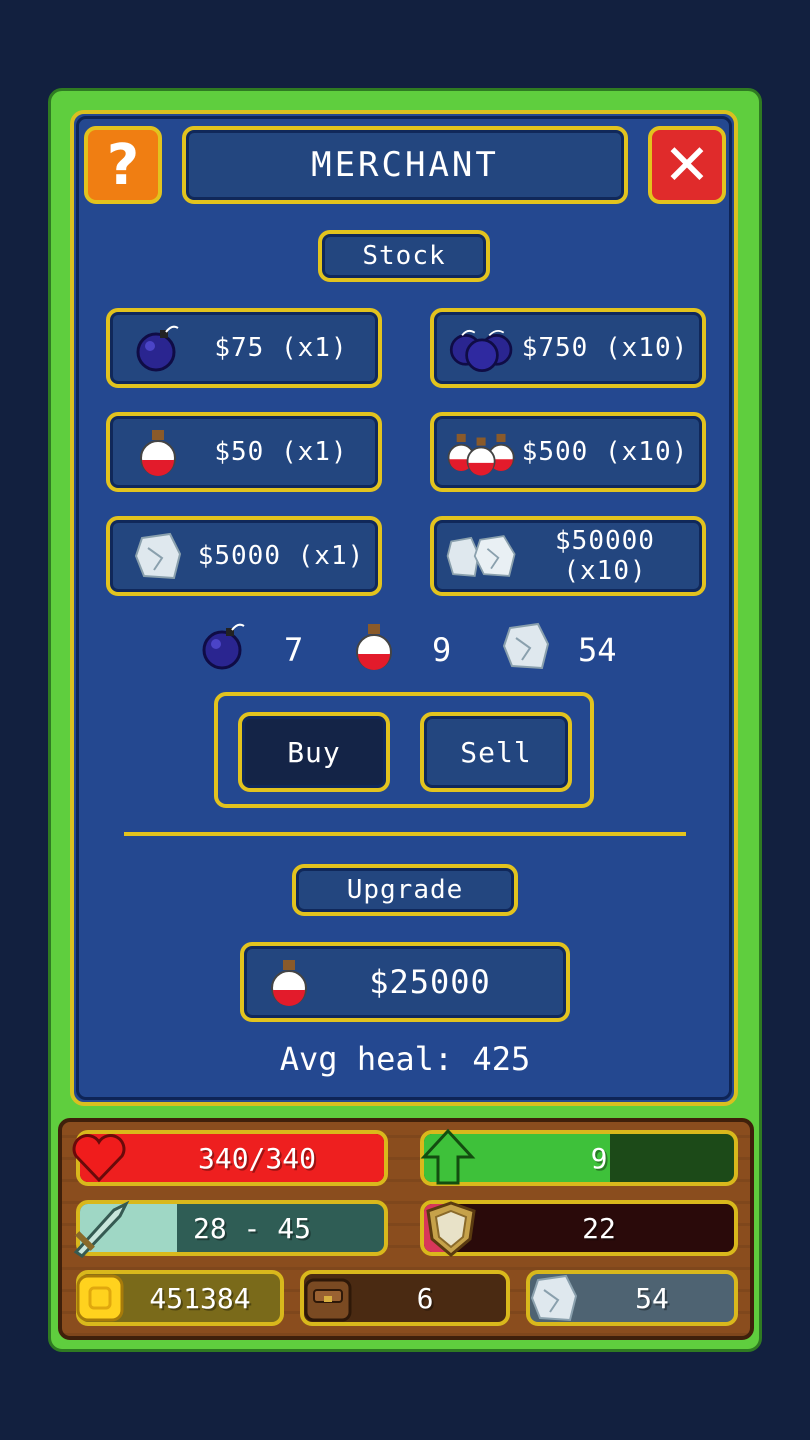  I want to click on question-icon: ?, so click(123, 165).